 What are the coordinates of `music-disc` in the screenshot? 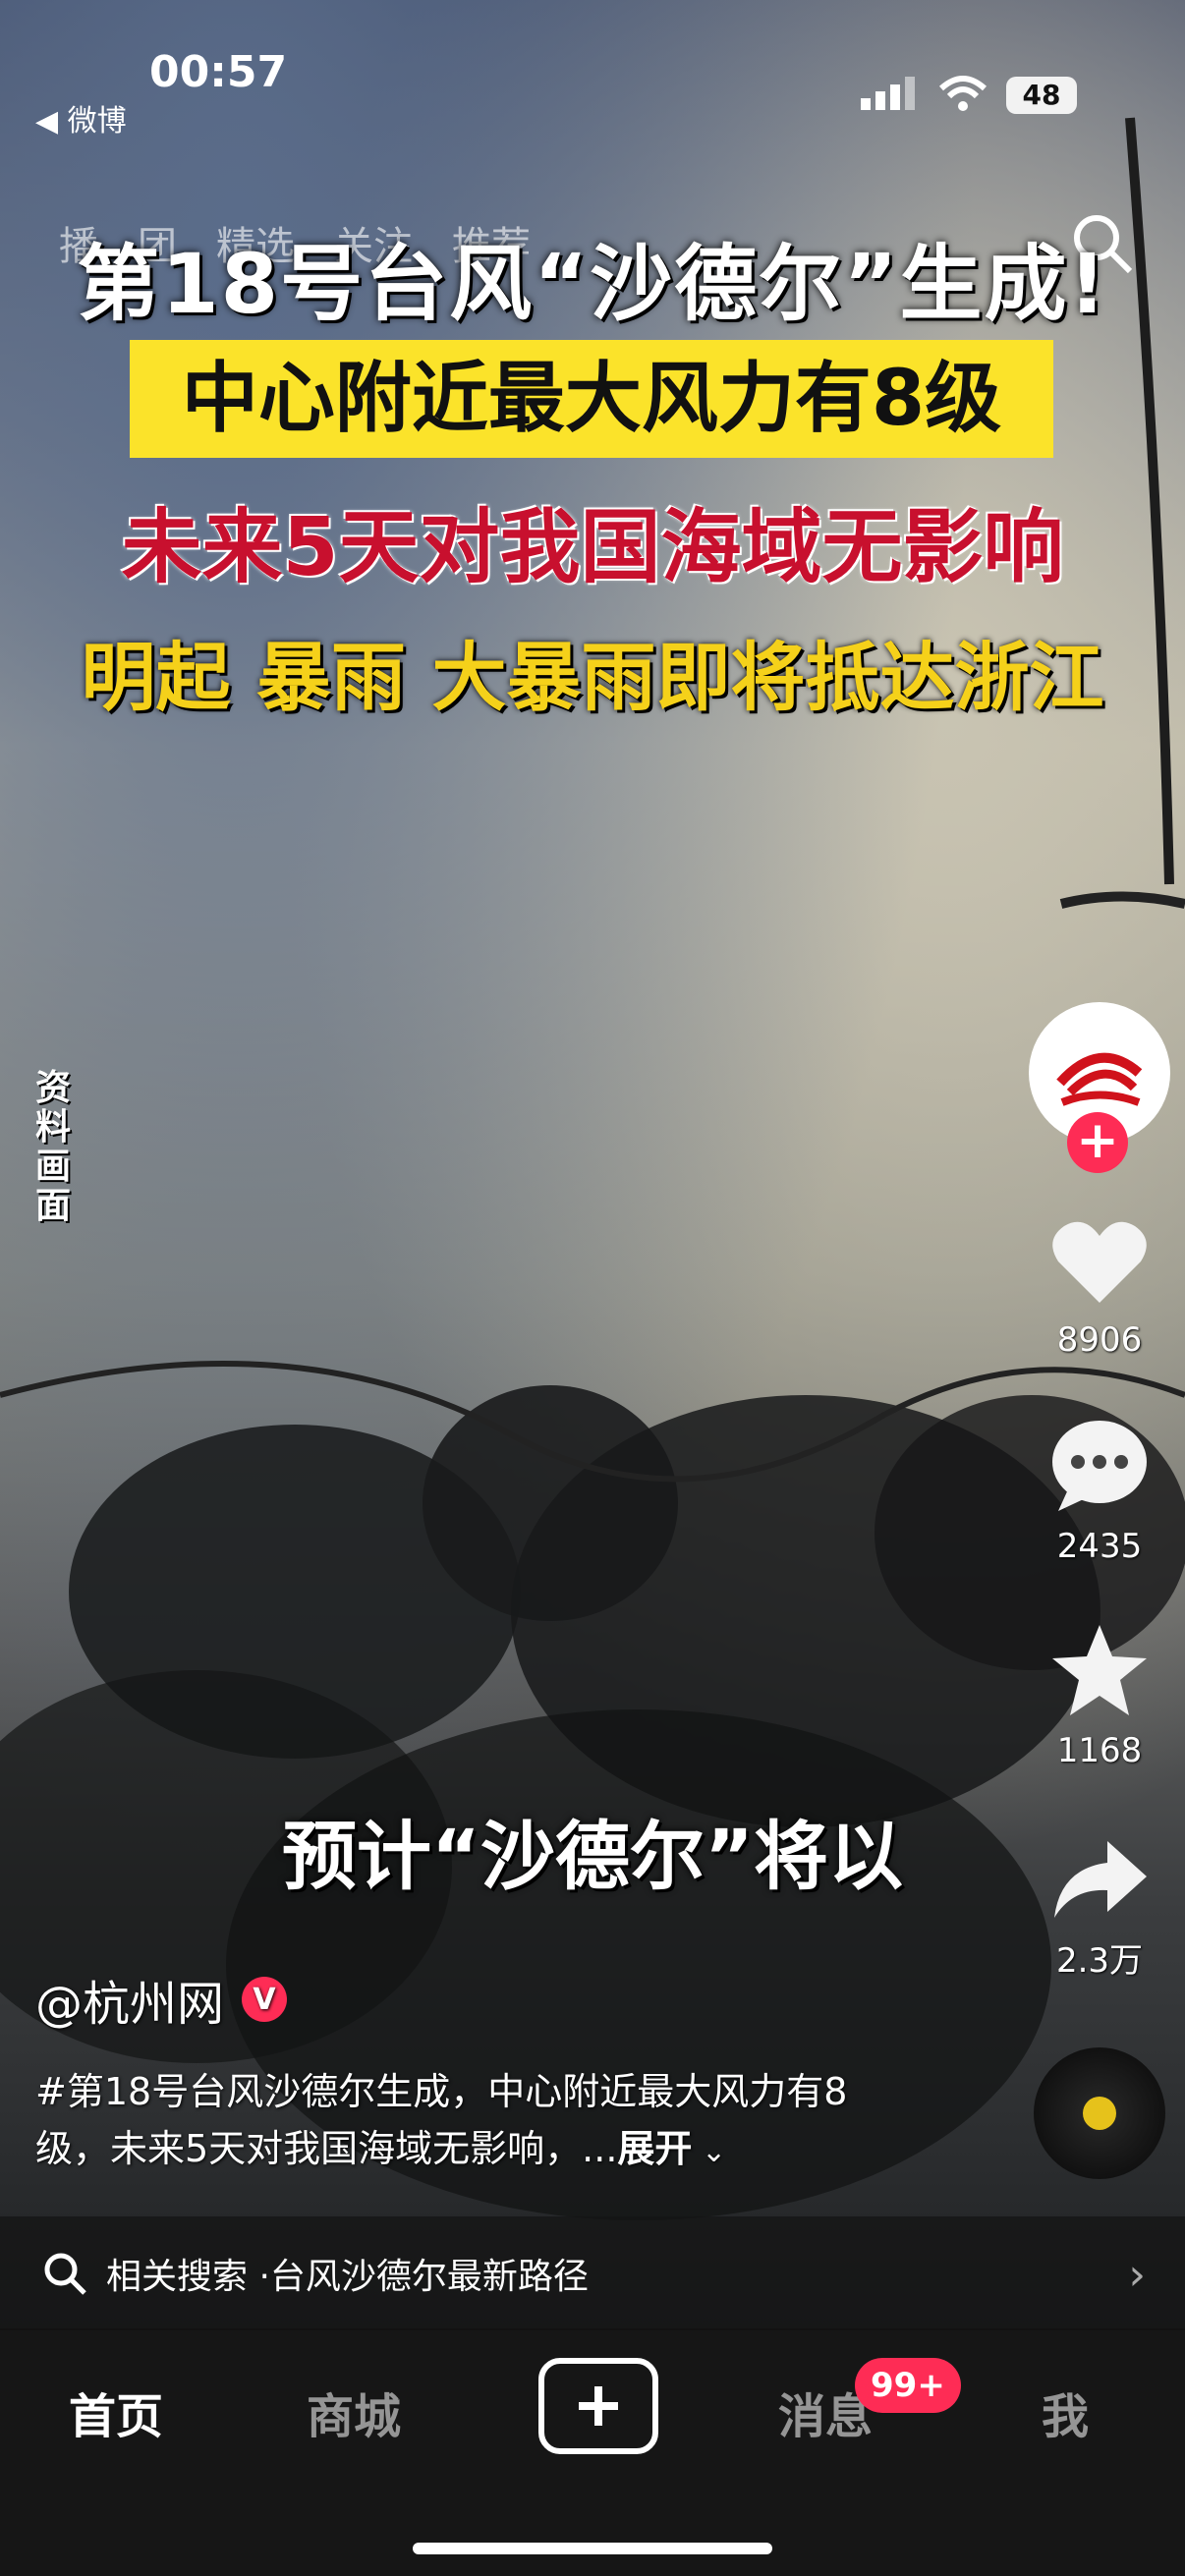 It's located at (1100, 2113).